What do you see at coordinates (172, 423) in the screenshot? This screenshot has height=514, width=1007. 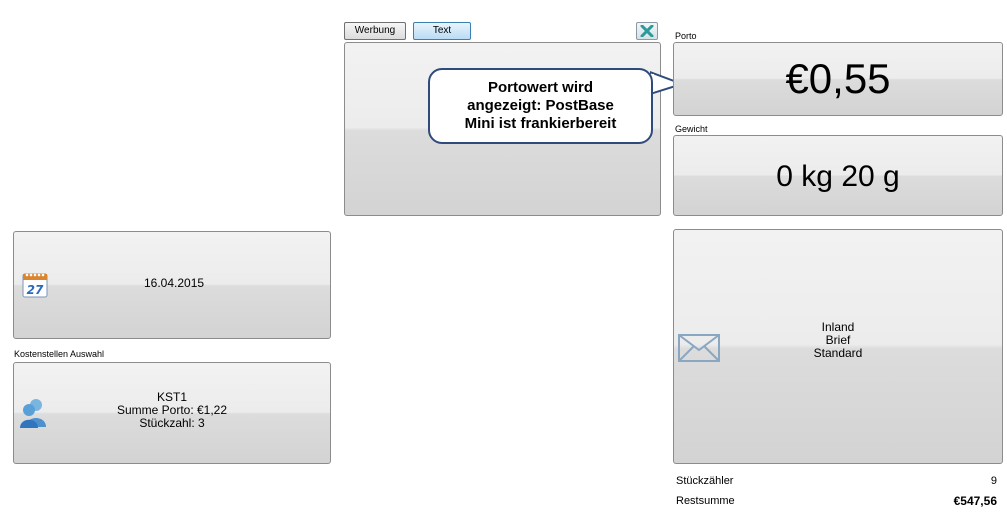 I see `kst-stueckzahl: Stückzahl: 3` at bounding box center [172, 423].